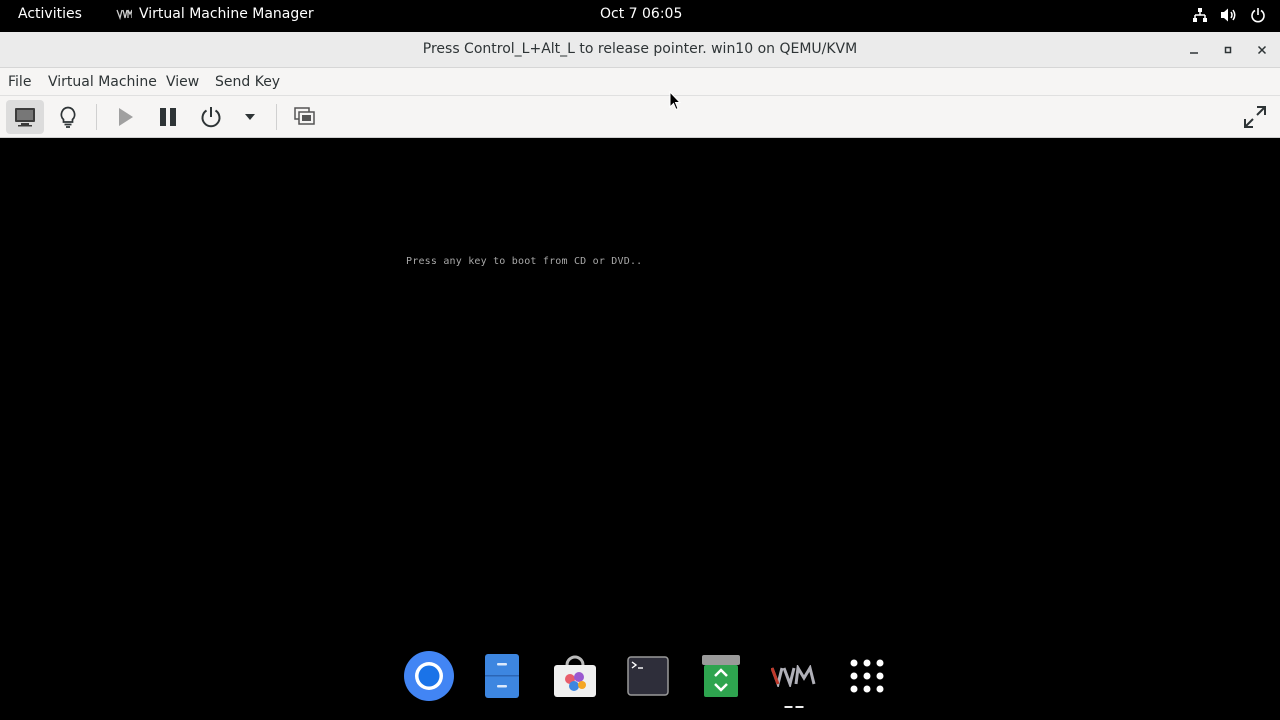 Image resolution: width=1280 pixels, height=720 pixels. I want to click on app-grid-icon, so click(866, 676).